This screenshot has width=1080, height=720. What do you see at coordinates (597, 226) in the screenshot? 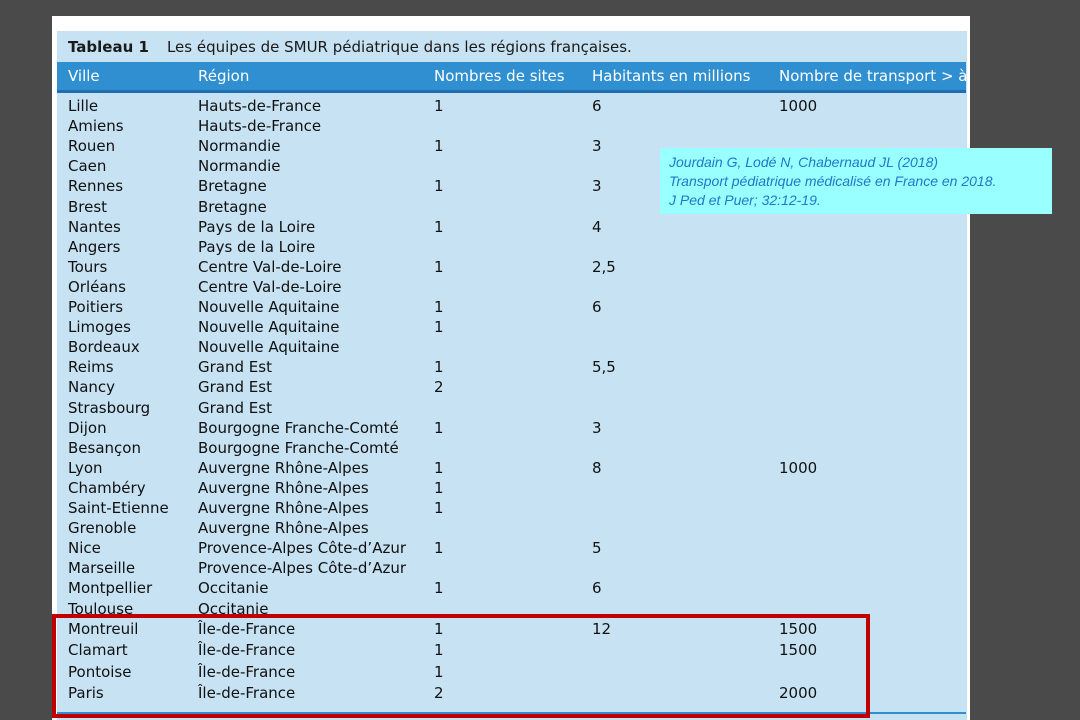
I see `table-cell: 4` at bounding box center [597, 226].